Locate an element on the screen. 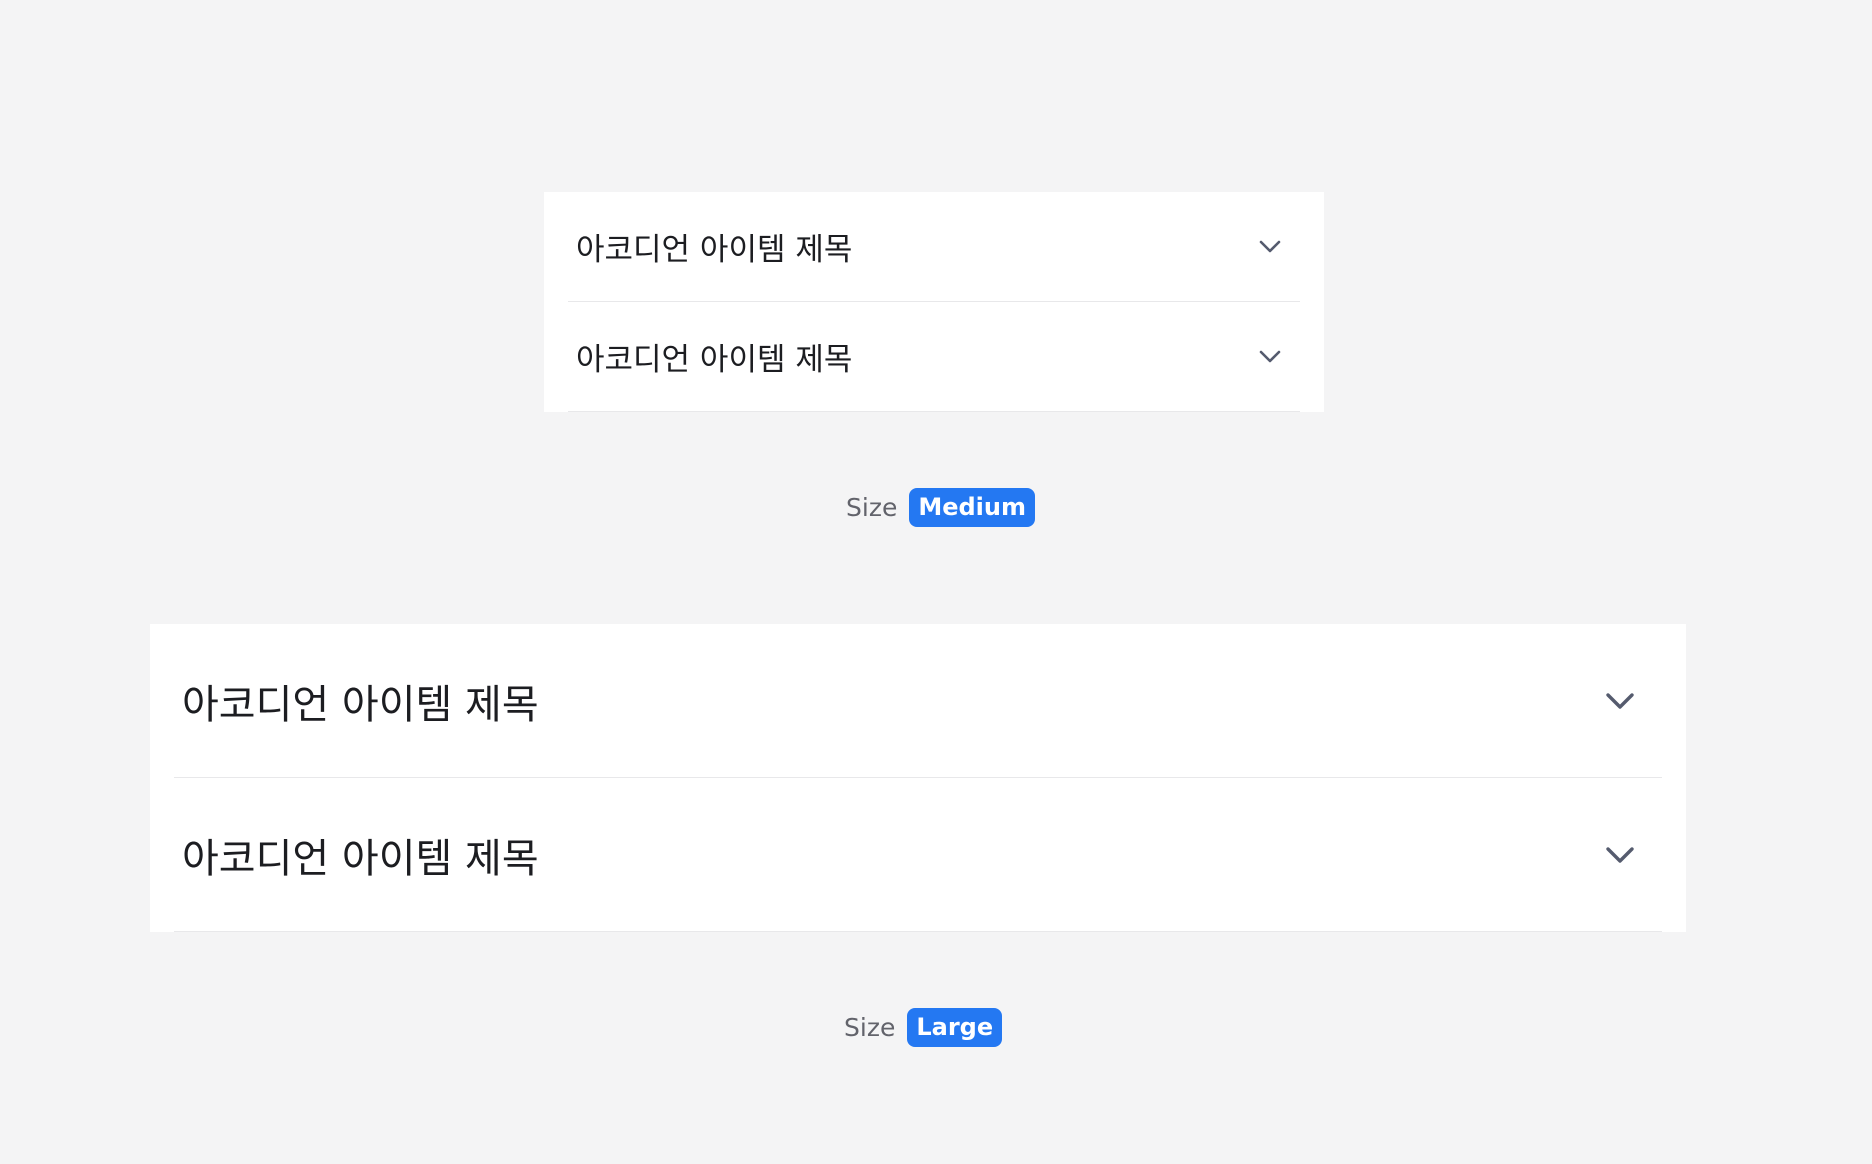 The width and height of the screenshot is (1872, 1164). size-badge: Medium is located at coordinates (972, 507).